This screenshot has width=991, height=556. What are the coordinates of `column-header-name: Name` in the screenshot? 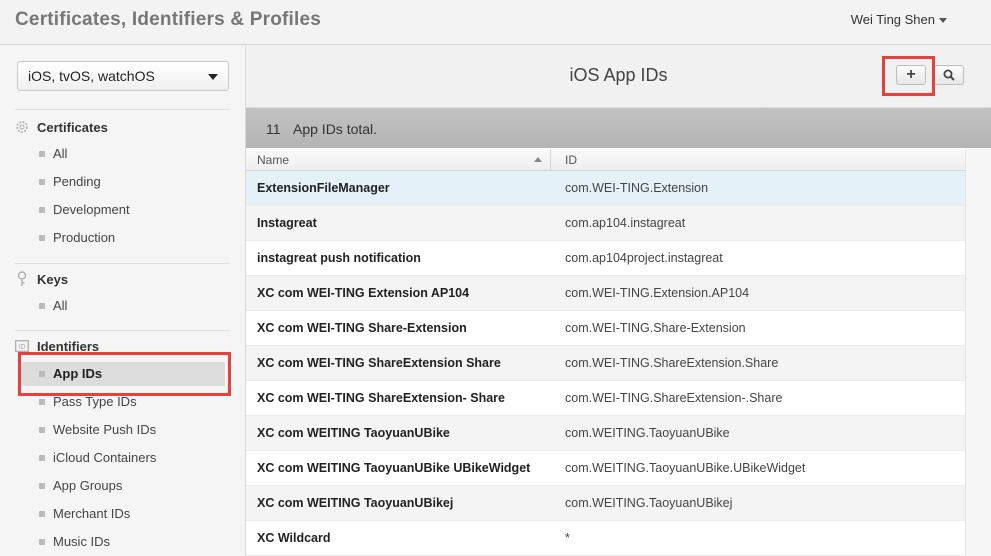 It's located at (398, 160).